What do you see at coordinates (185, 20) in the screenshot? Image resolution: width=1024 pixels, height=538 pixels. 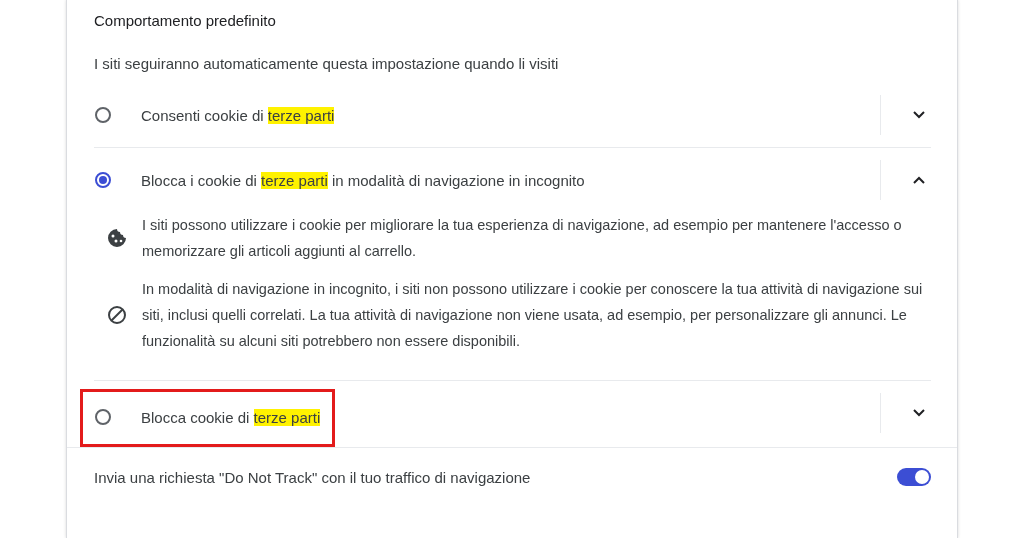 I see `section-title: Comportamento predefinito` at bounding box center [185, 20].